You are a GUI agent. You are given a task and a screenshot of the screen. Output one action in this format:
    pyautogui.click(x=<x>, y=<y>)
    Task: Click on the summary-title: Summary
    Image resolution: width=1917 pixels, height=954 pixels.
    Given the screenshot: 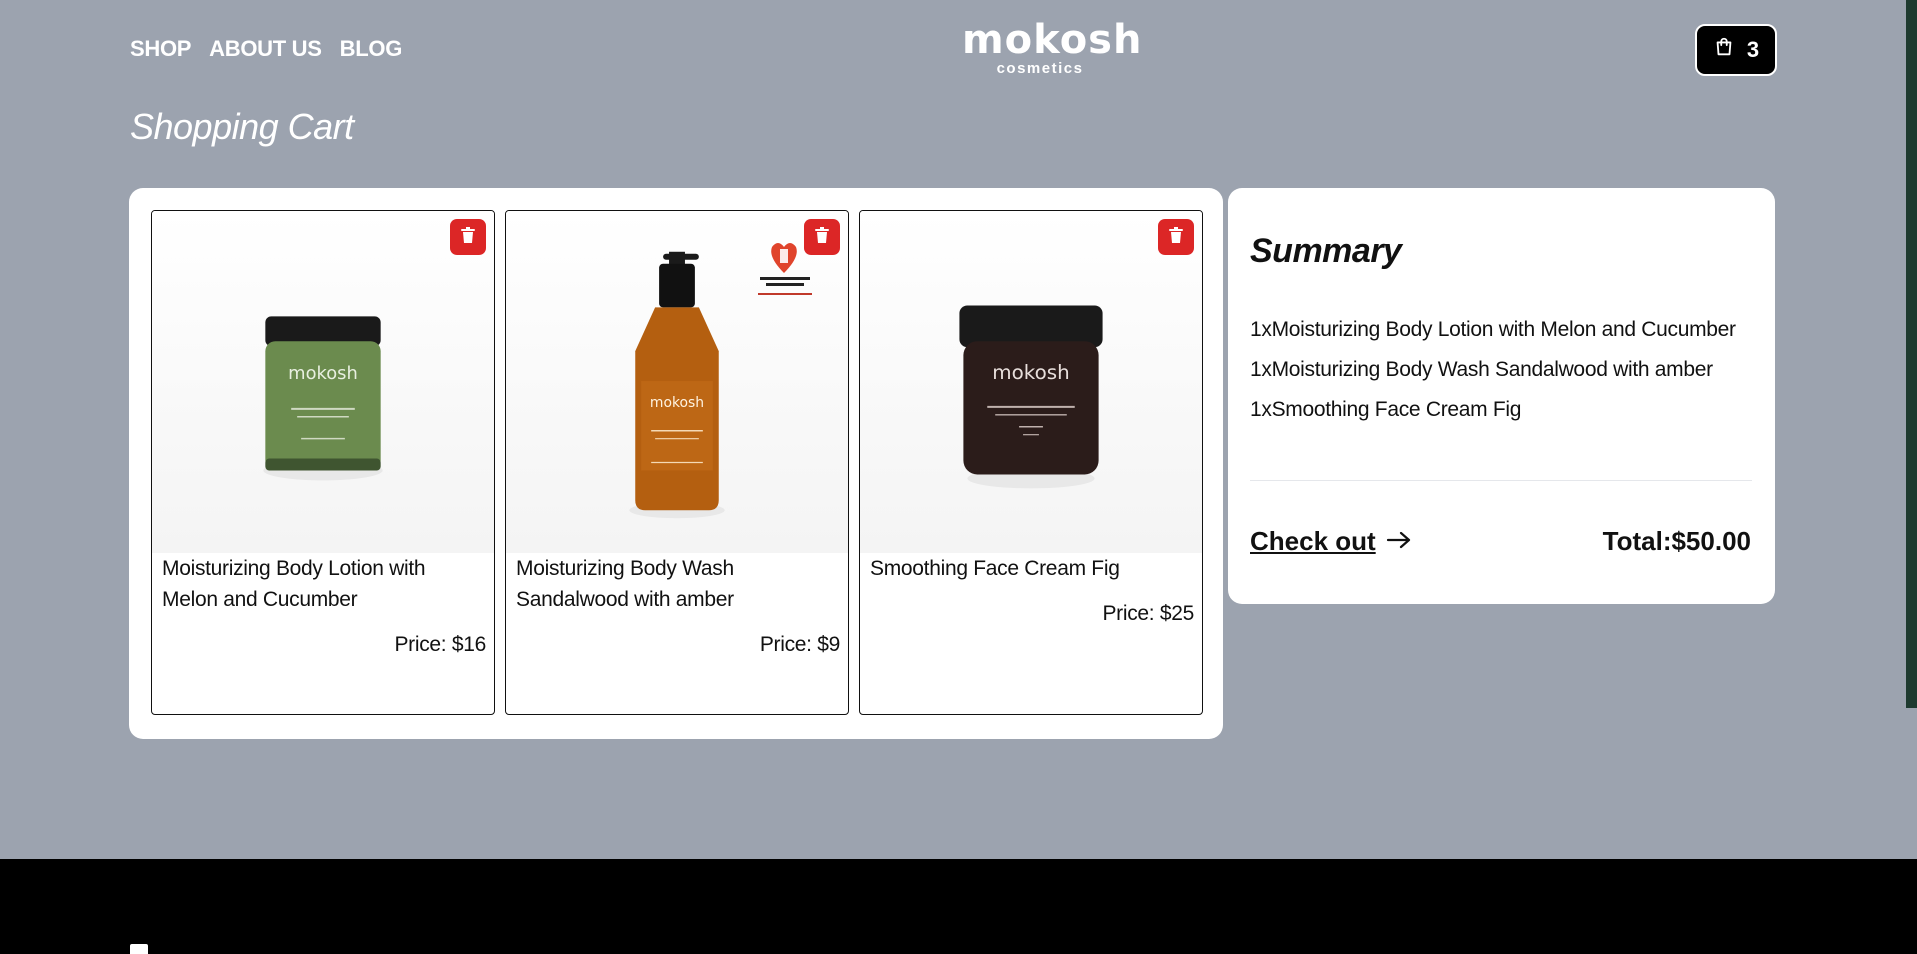 What is the action you would take?
    pyautogui.click(x=1326, y=251)
    